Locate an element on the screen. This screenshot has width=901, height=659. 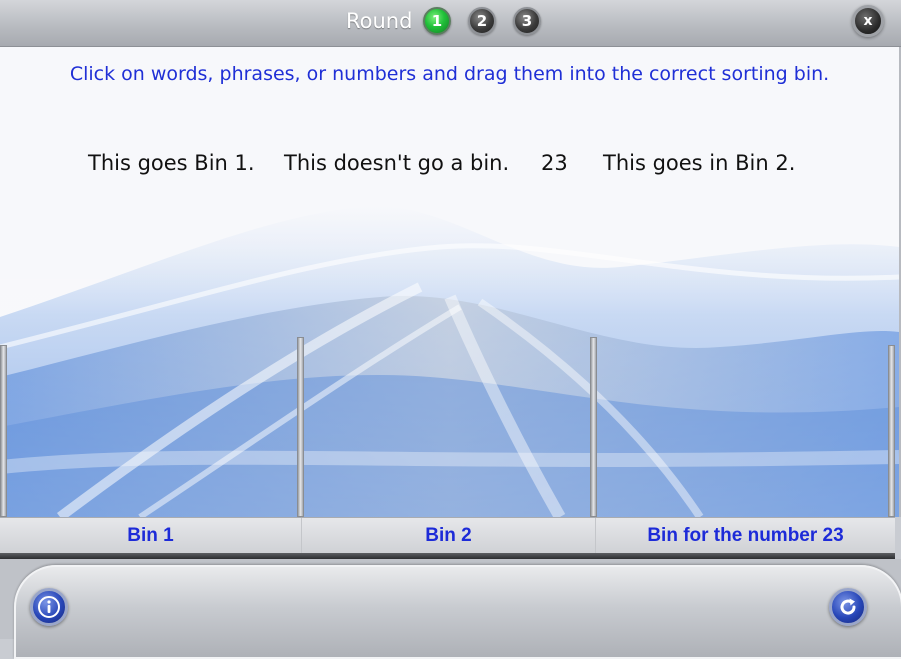
round-3-button: 3 is located at coordinates (527, 21).